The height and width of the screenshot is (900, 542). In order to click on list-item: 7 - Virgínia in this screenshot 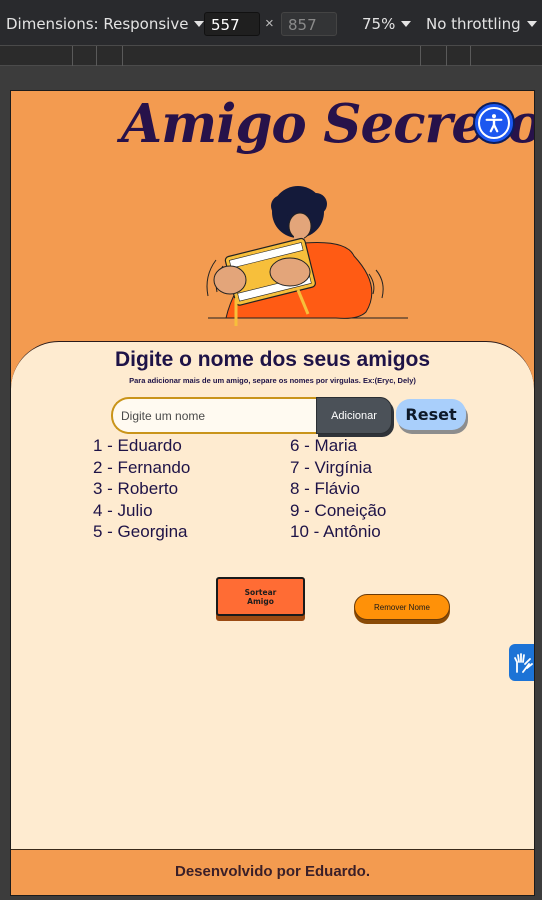, I will do `click(331, 467)`.